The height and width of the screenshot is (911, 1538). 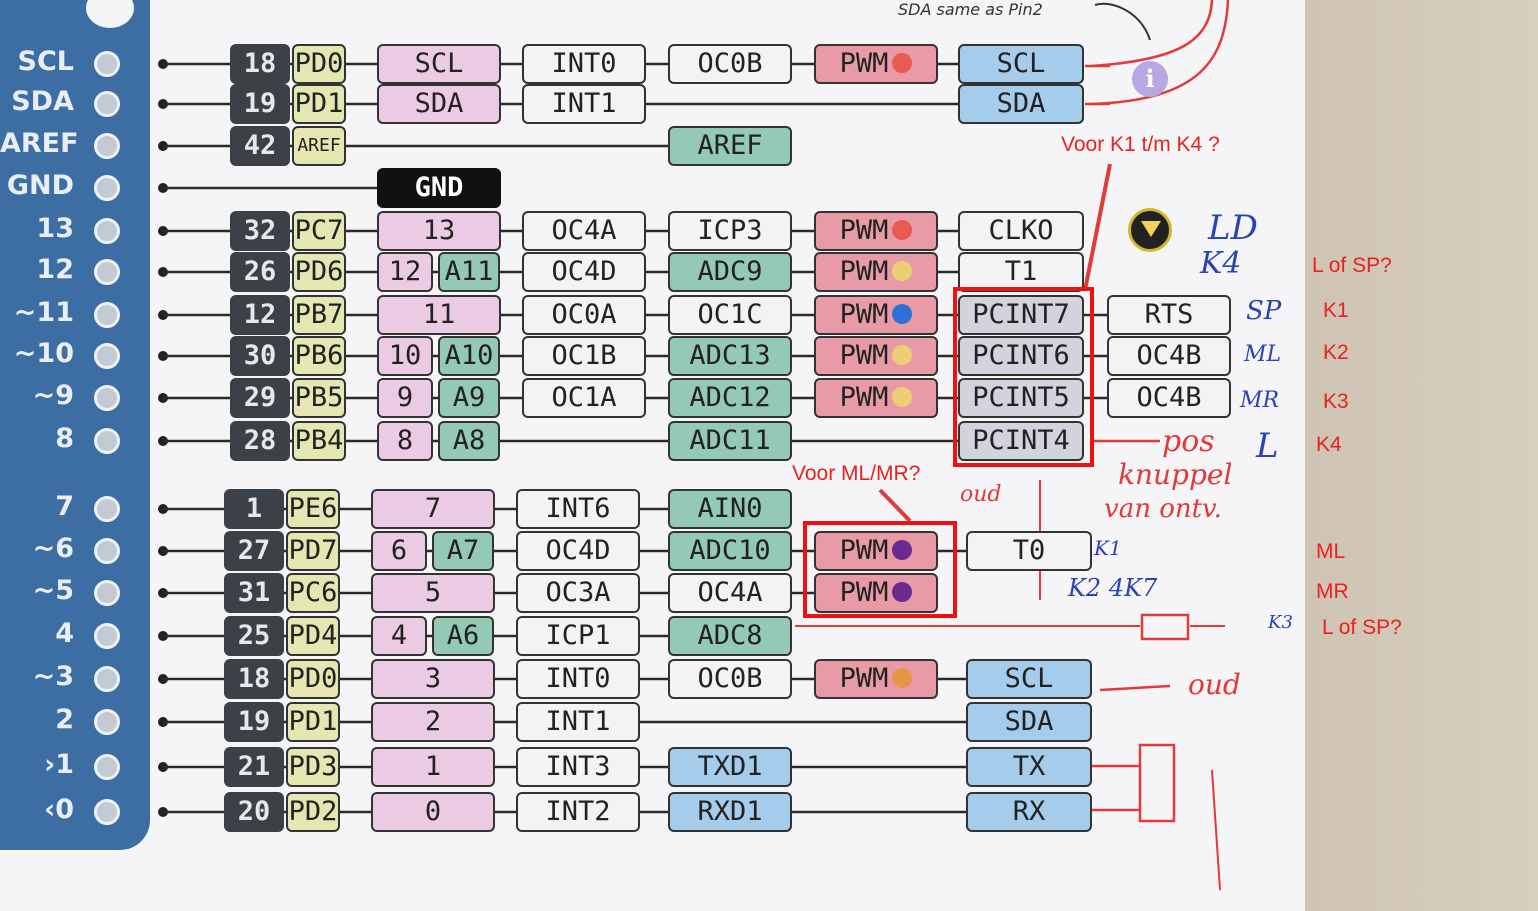 What do you see at coordinates (405, 398) in the screenshot?
I see `arduino-pin-label: 9` at bounding box center [405, 398].